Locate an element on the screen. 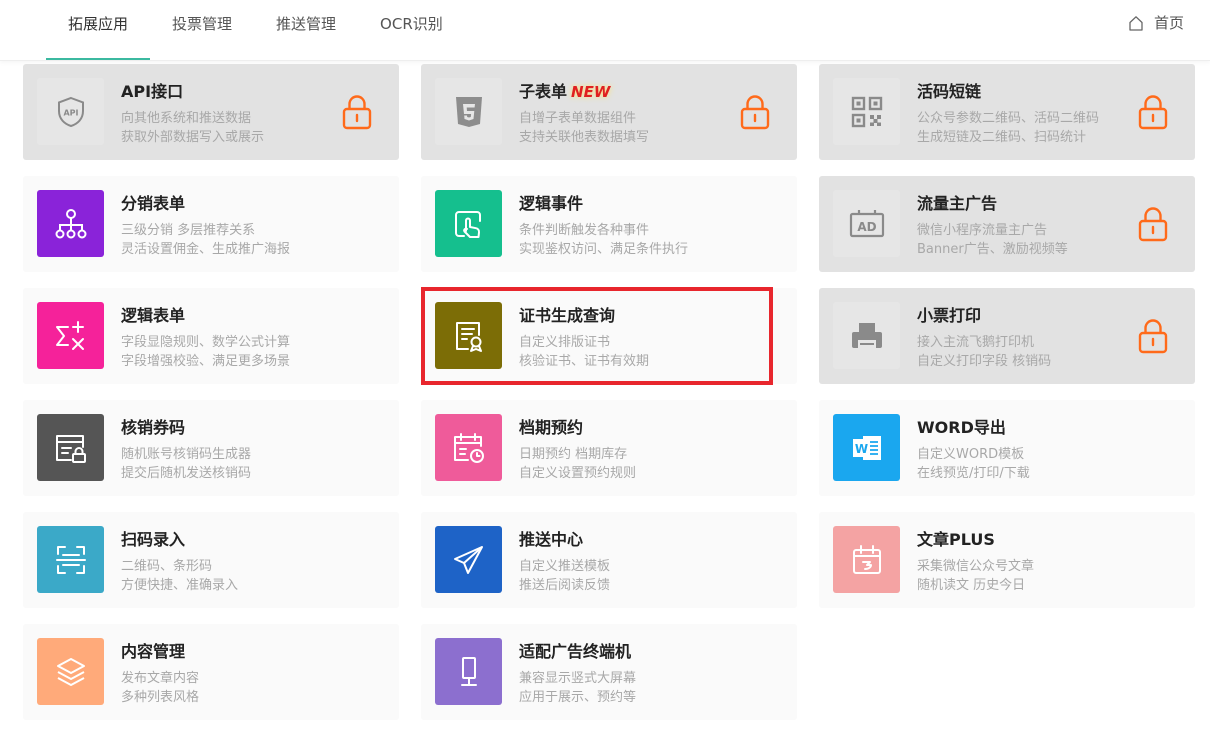 This screenshot has width=1210, height=737. ad-icon: AD is located at coordinates (866, 223).